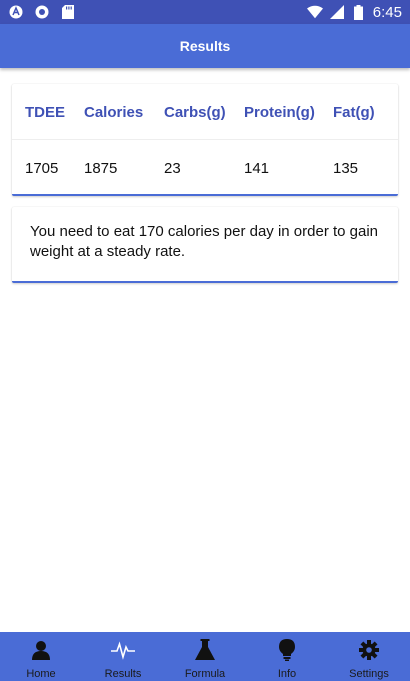  Describe the element at coordinates (314, 12) in the screenshot. I see `wifi-icon` at that location.